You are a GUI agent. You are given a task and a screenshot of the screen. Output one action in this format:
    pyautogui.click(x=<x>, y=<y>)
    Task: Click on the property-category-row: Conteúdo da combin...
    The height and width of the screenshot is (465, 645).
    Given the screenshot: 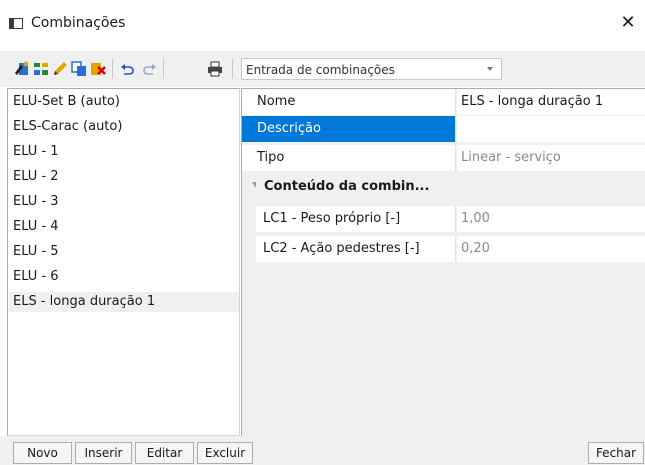 What is the action you would take?
    pyautogui.click(x=443, y=189)
    